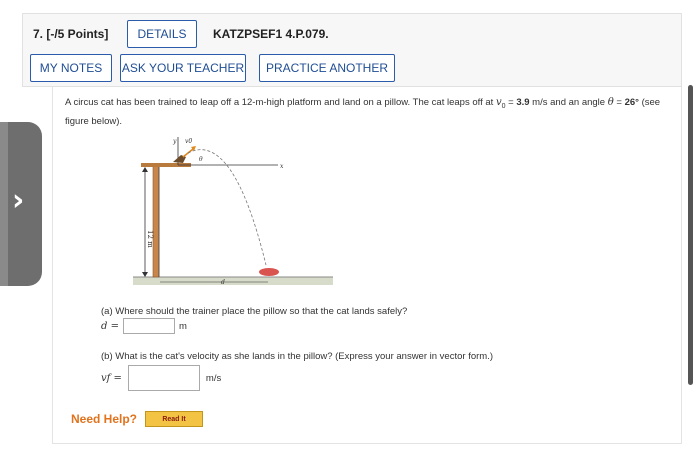  I want to click on circus-cat-figure: 12 m y x v0 θ d, so click(233, 211).